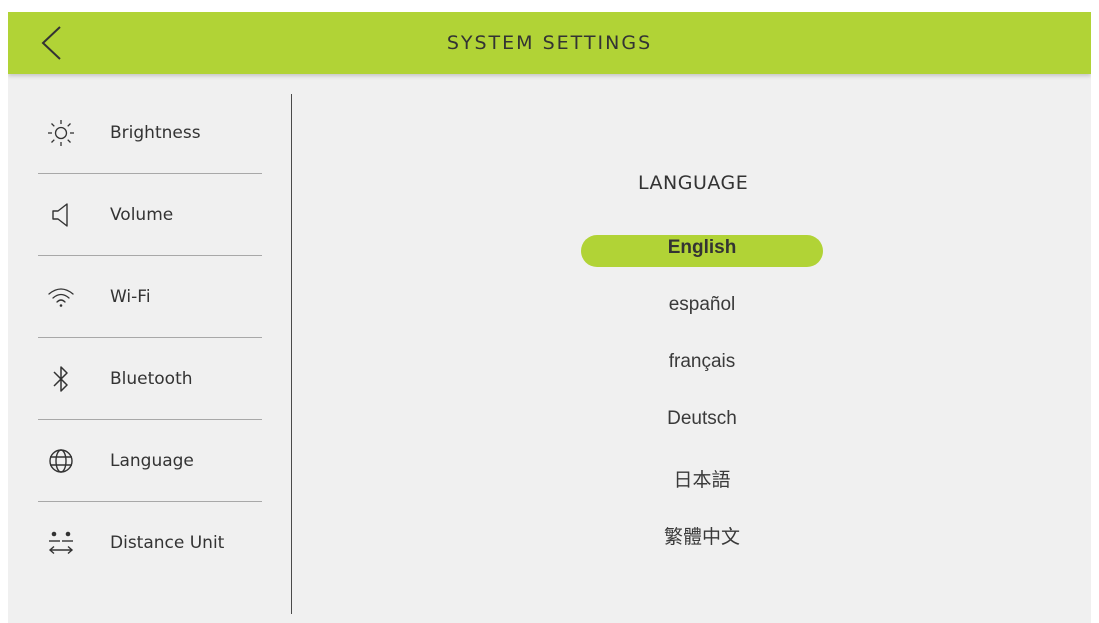  I want to click on distance-unit-icon, so click(61, 543).